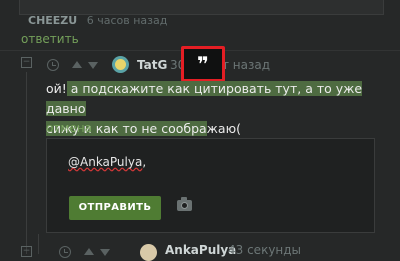 This screenshot has width=400, height=261. I want to click on collapse-thread-button: −, so click(26, 62).